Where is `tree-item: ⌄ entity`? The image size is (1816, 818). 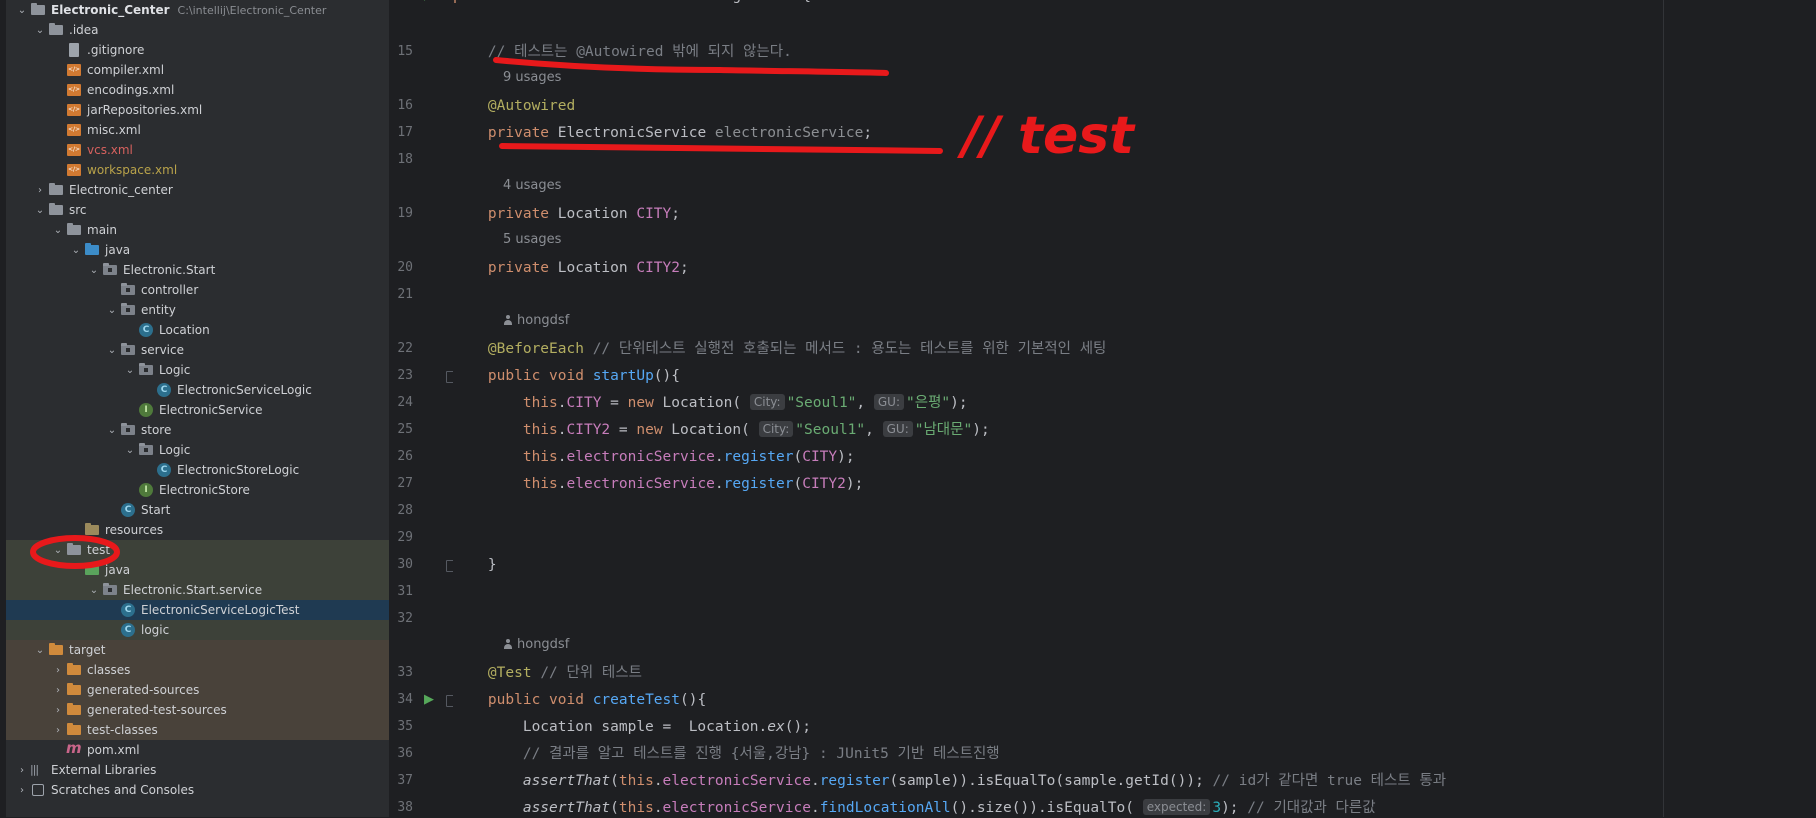
tree-item: ⌄ entity is located at coordinates (197, 310).